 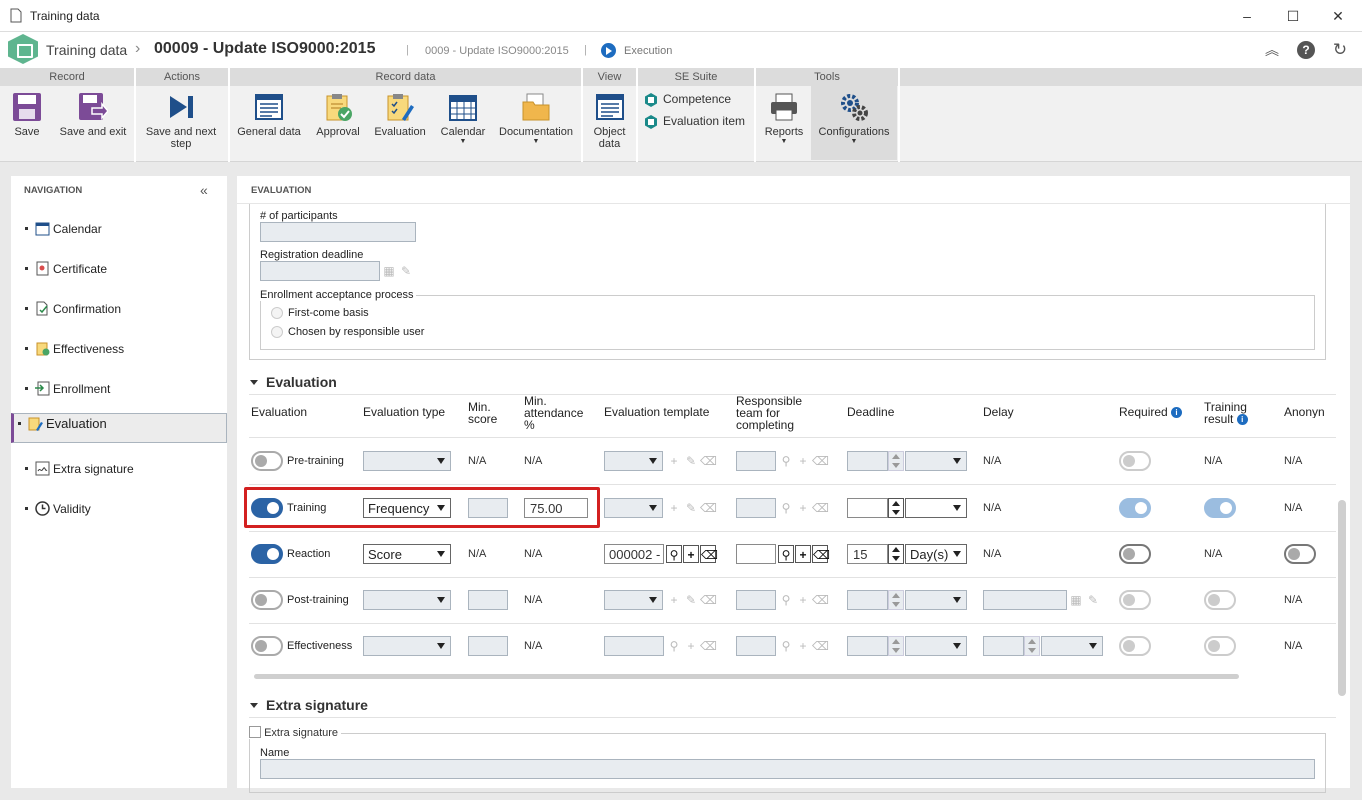 I want to click on save-and-exit-button: Save and exit, so click(x=93, y=123).